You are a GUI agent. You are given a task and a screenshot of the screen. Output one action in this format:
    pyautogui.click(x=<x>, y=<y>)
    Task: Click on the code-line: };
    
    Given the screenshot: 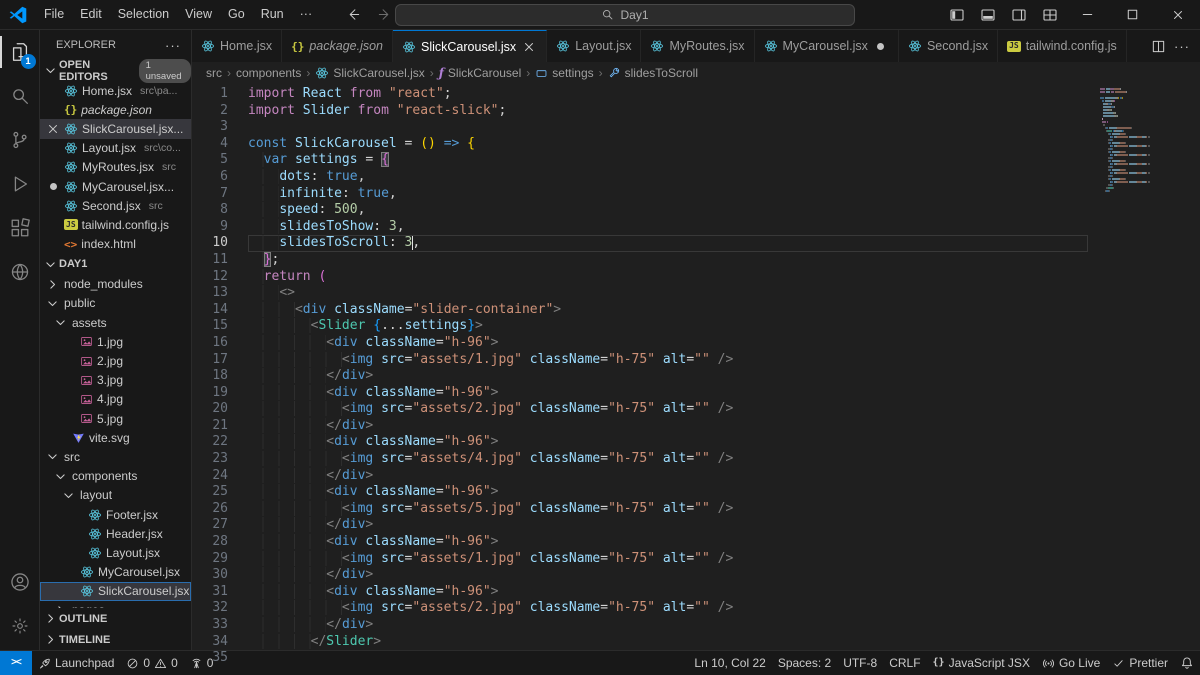 What is the action you would take?
    pyautogui.click(x=668, y=260)
    